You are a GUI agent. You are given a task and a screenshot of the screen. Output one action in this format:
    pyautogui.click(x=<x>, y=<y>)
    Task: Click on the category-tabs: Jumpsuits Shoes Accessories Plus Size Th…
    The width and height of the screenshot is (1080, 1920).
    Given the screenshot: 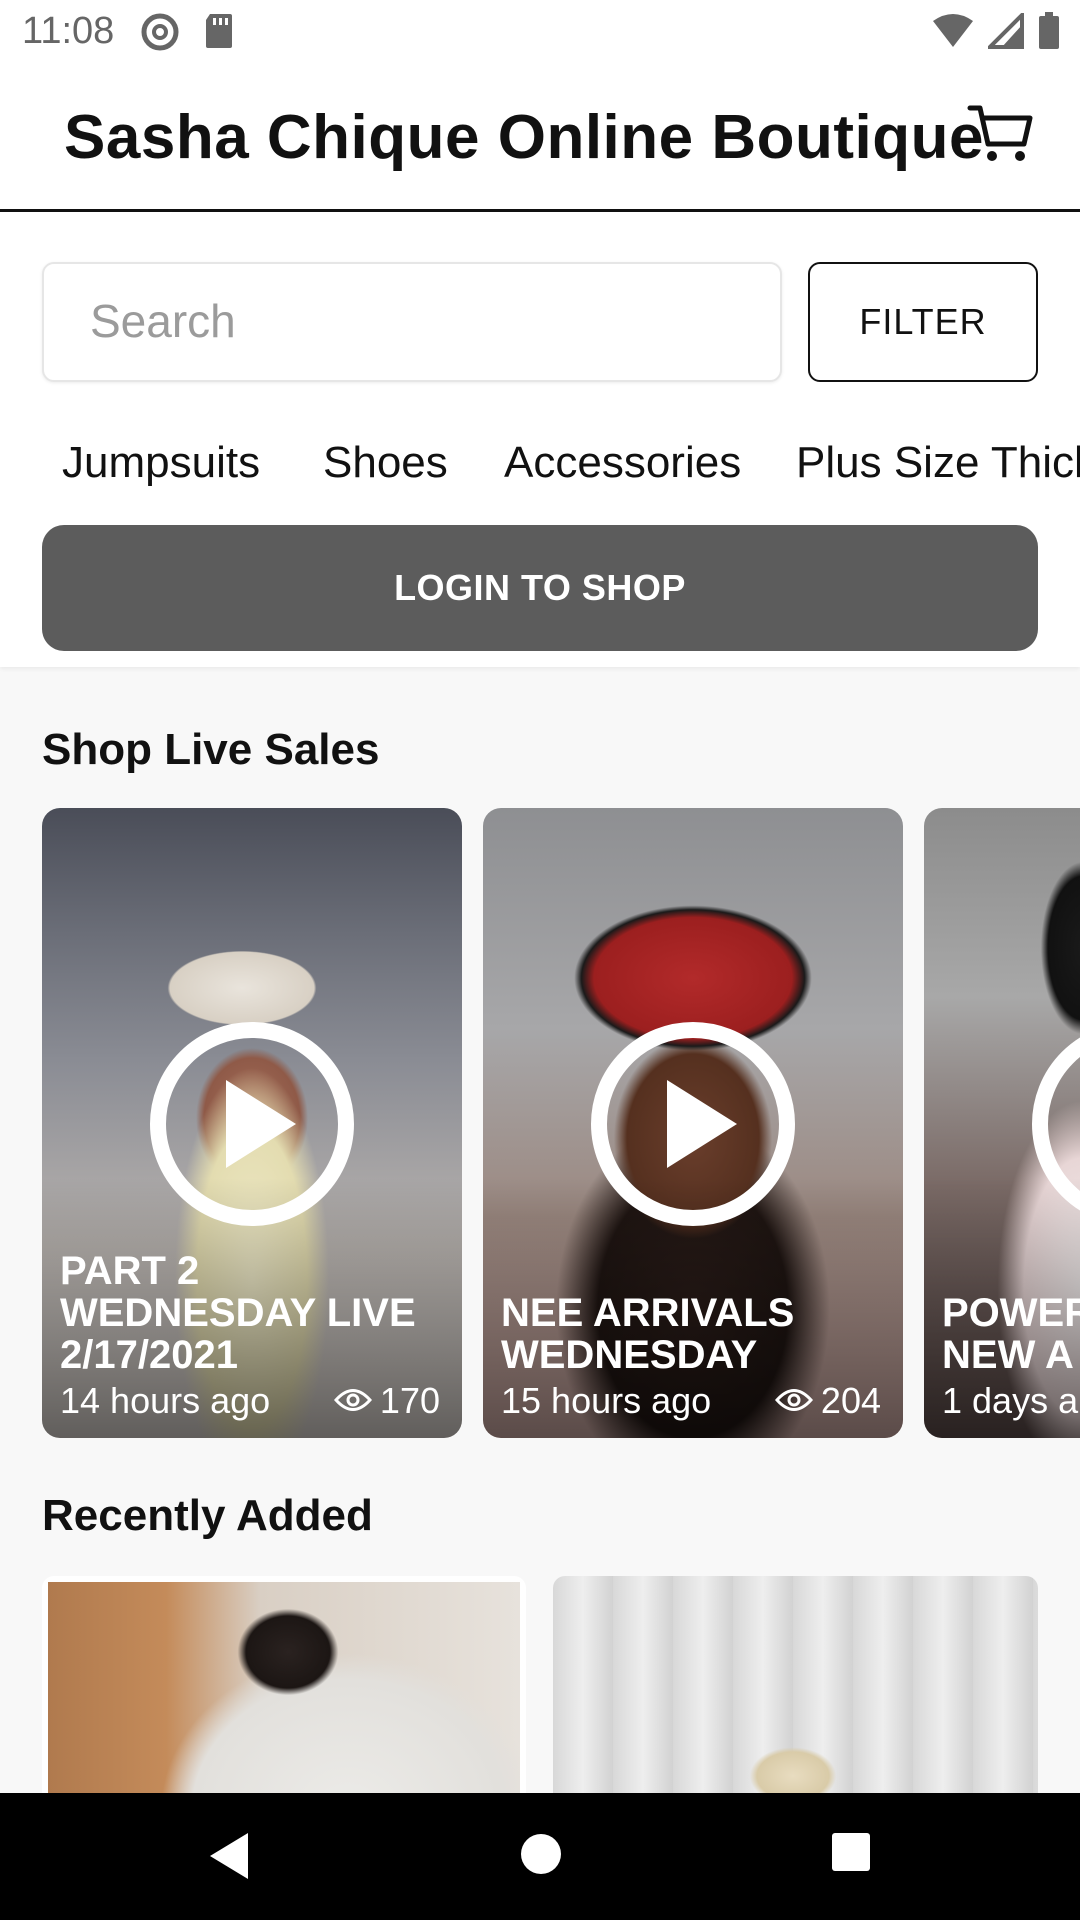 What is the action you would take?
    pyautogui.click(x=540, y=462)
    